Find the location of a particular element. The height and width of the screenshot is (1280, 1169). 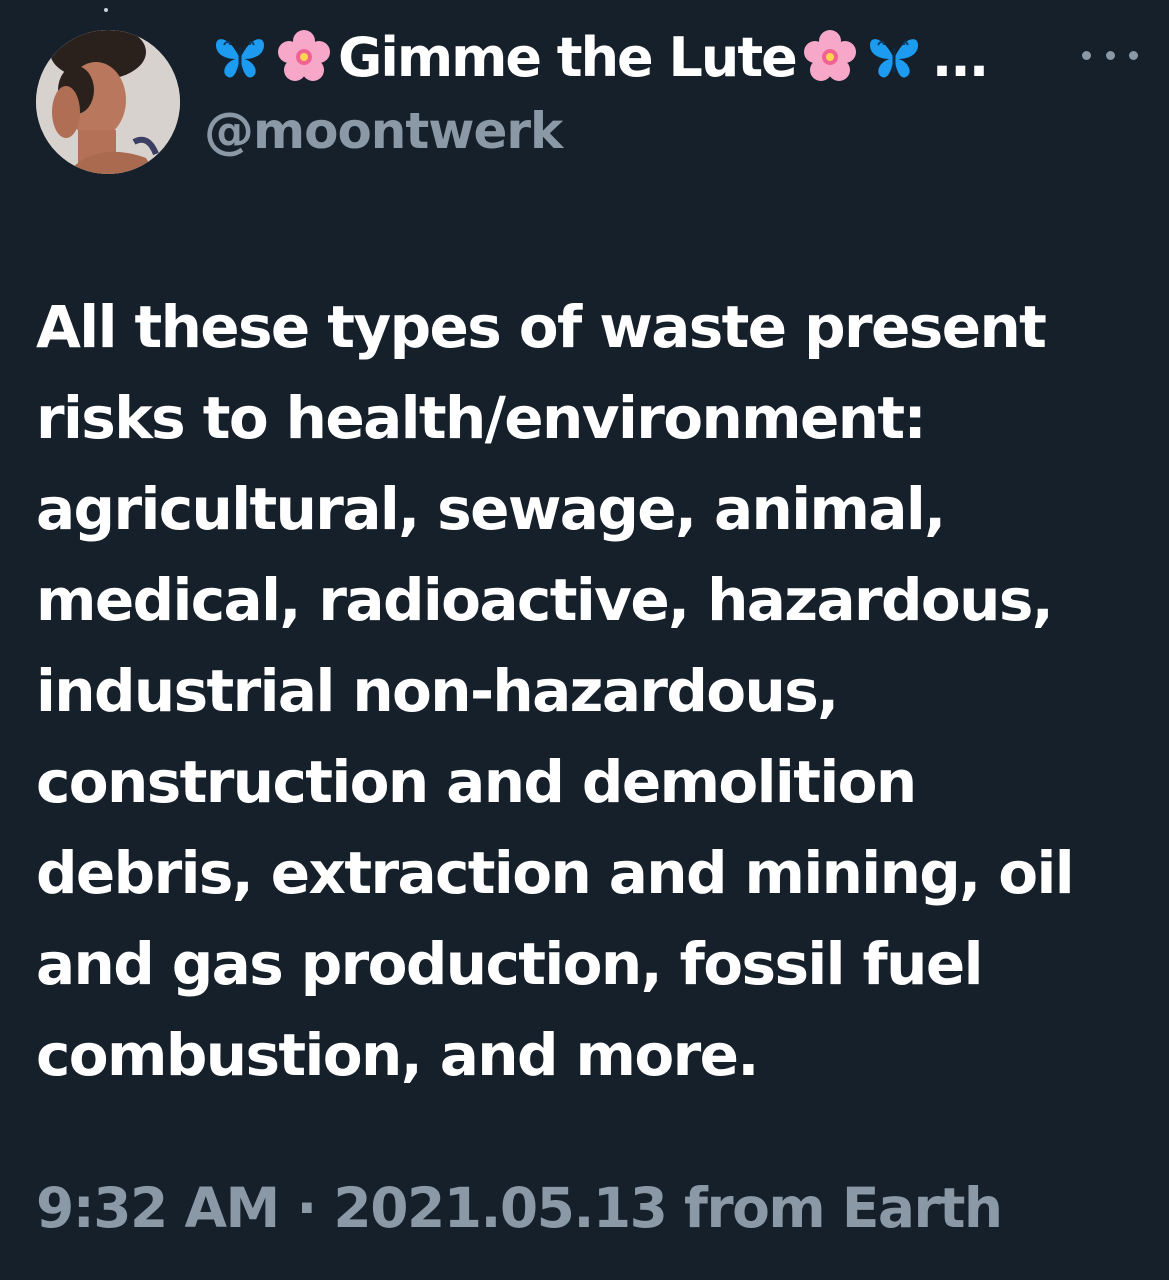

tweet-body-line: construction and demolition is located at coordinates (476, 782).